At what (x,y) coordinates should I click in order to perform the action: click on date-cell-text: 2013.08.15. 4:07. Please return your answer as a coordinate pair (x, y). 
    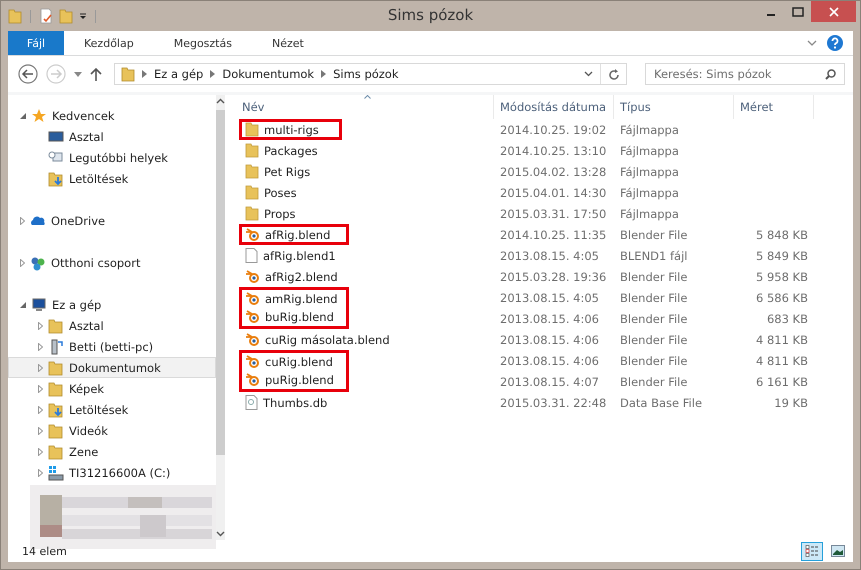
    Looking at the image, I should click on (549, 381).